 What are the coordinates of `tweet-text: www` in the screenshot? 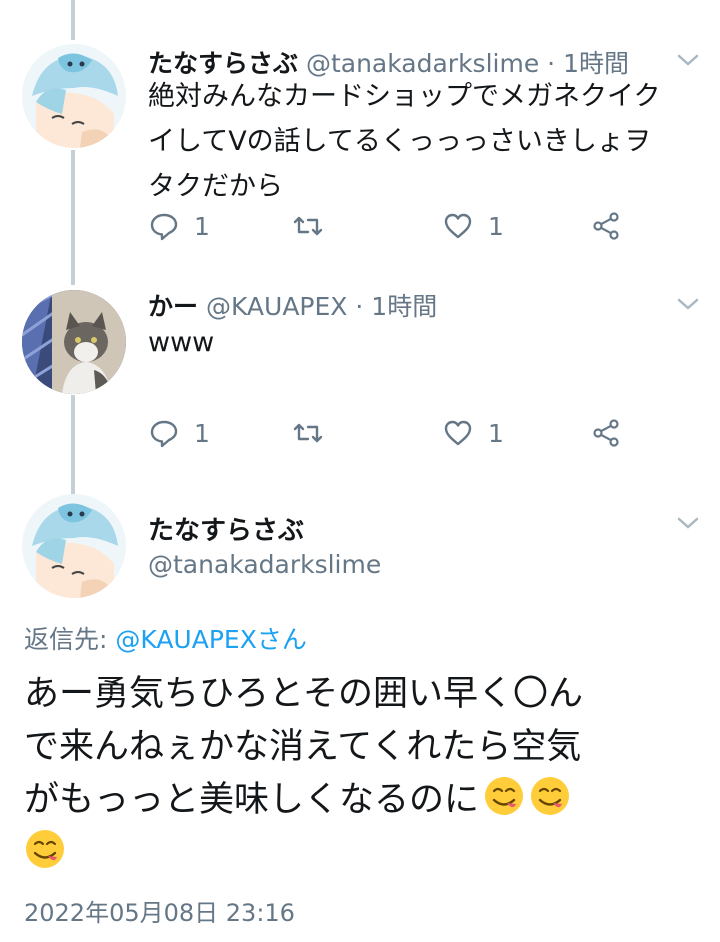 It's located at (181, 342).